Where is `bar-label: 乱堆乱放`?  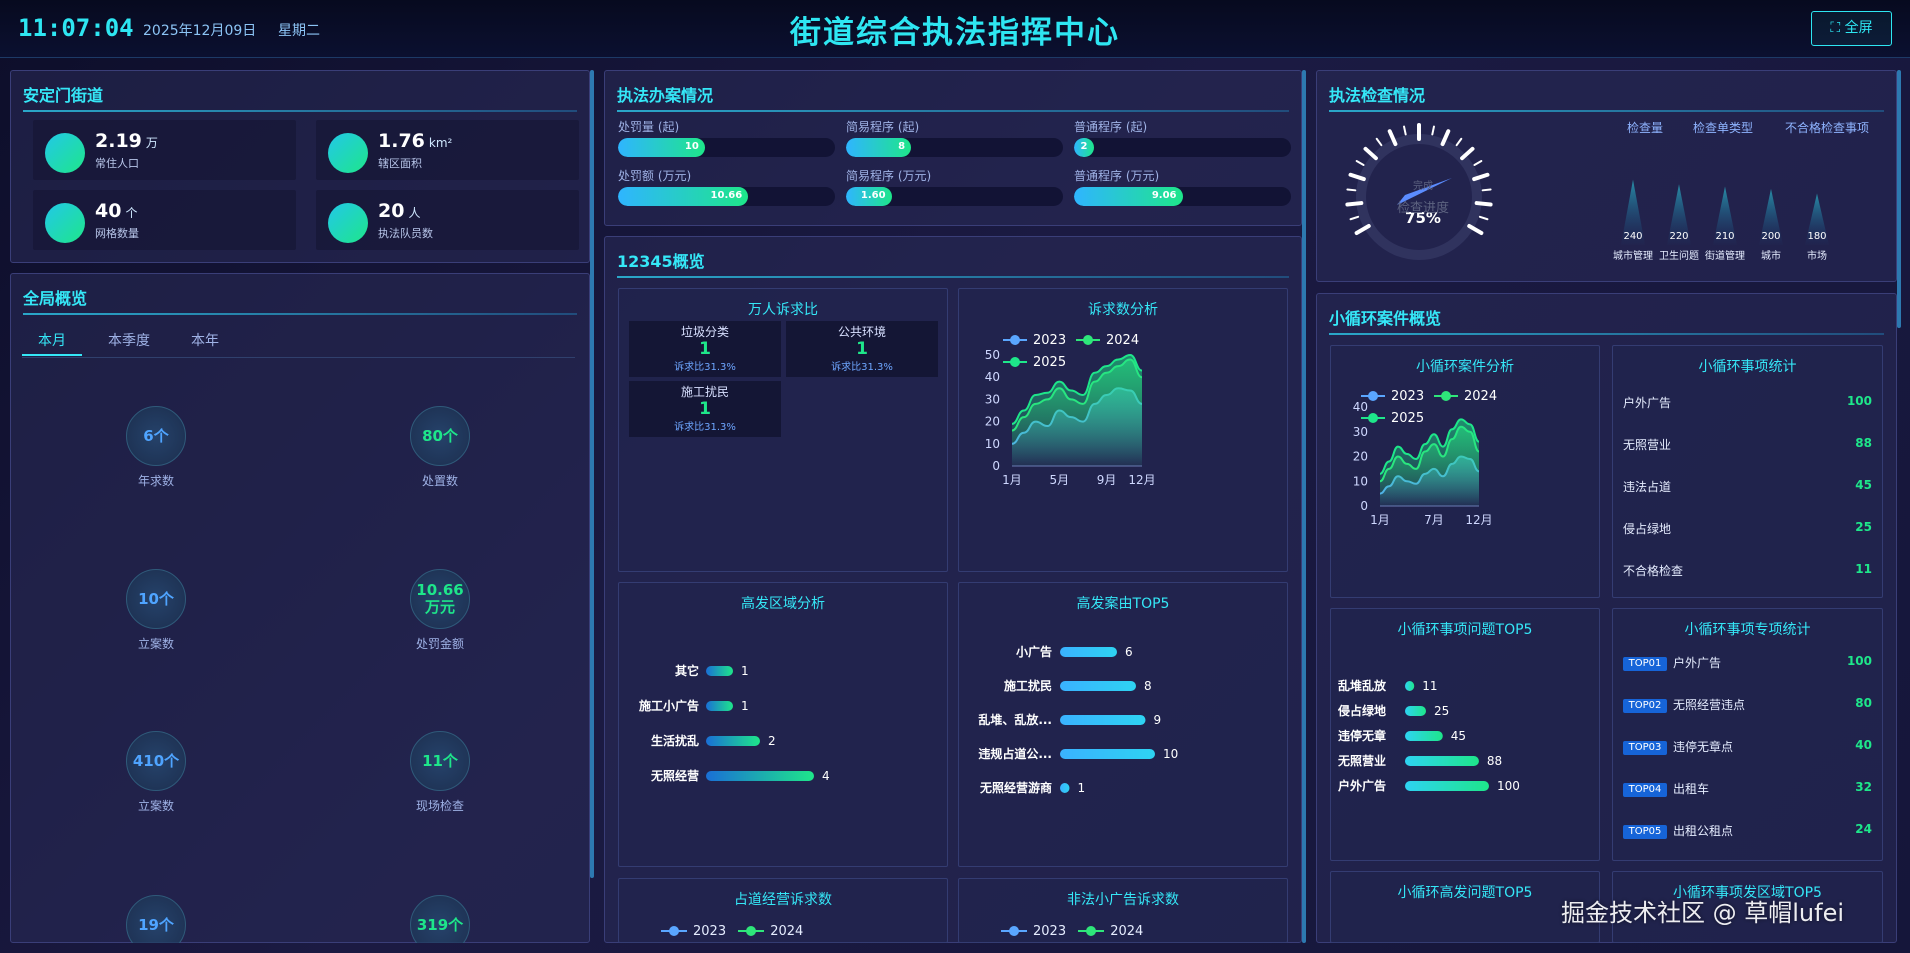
bar-label: 乱堆乱放 is located at coordinates (1362, 685).